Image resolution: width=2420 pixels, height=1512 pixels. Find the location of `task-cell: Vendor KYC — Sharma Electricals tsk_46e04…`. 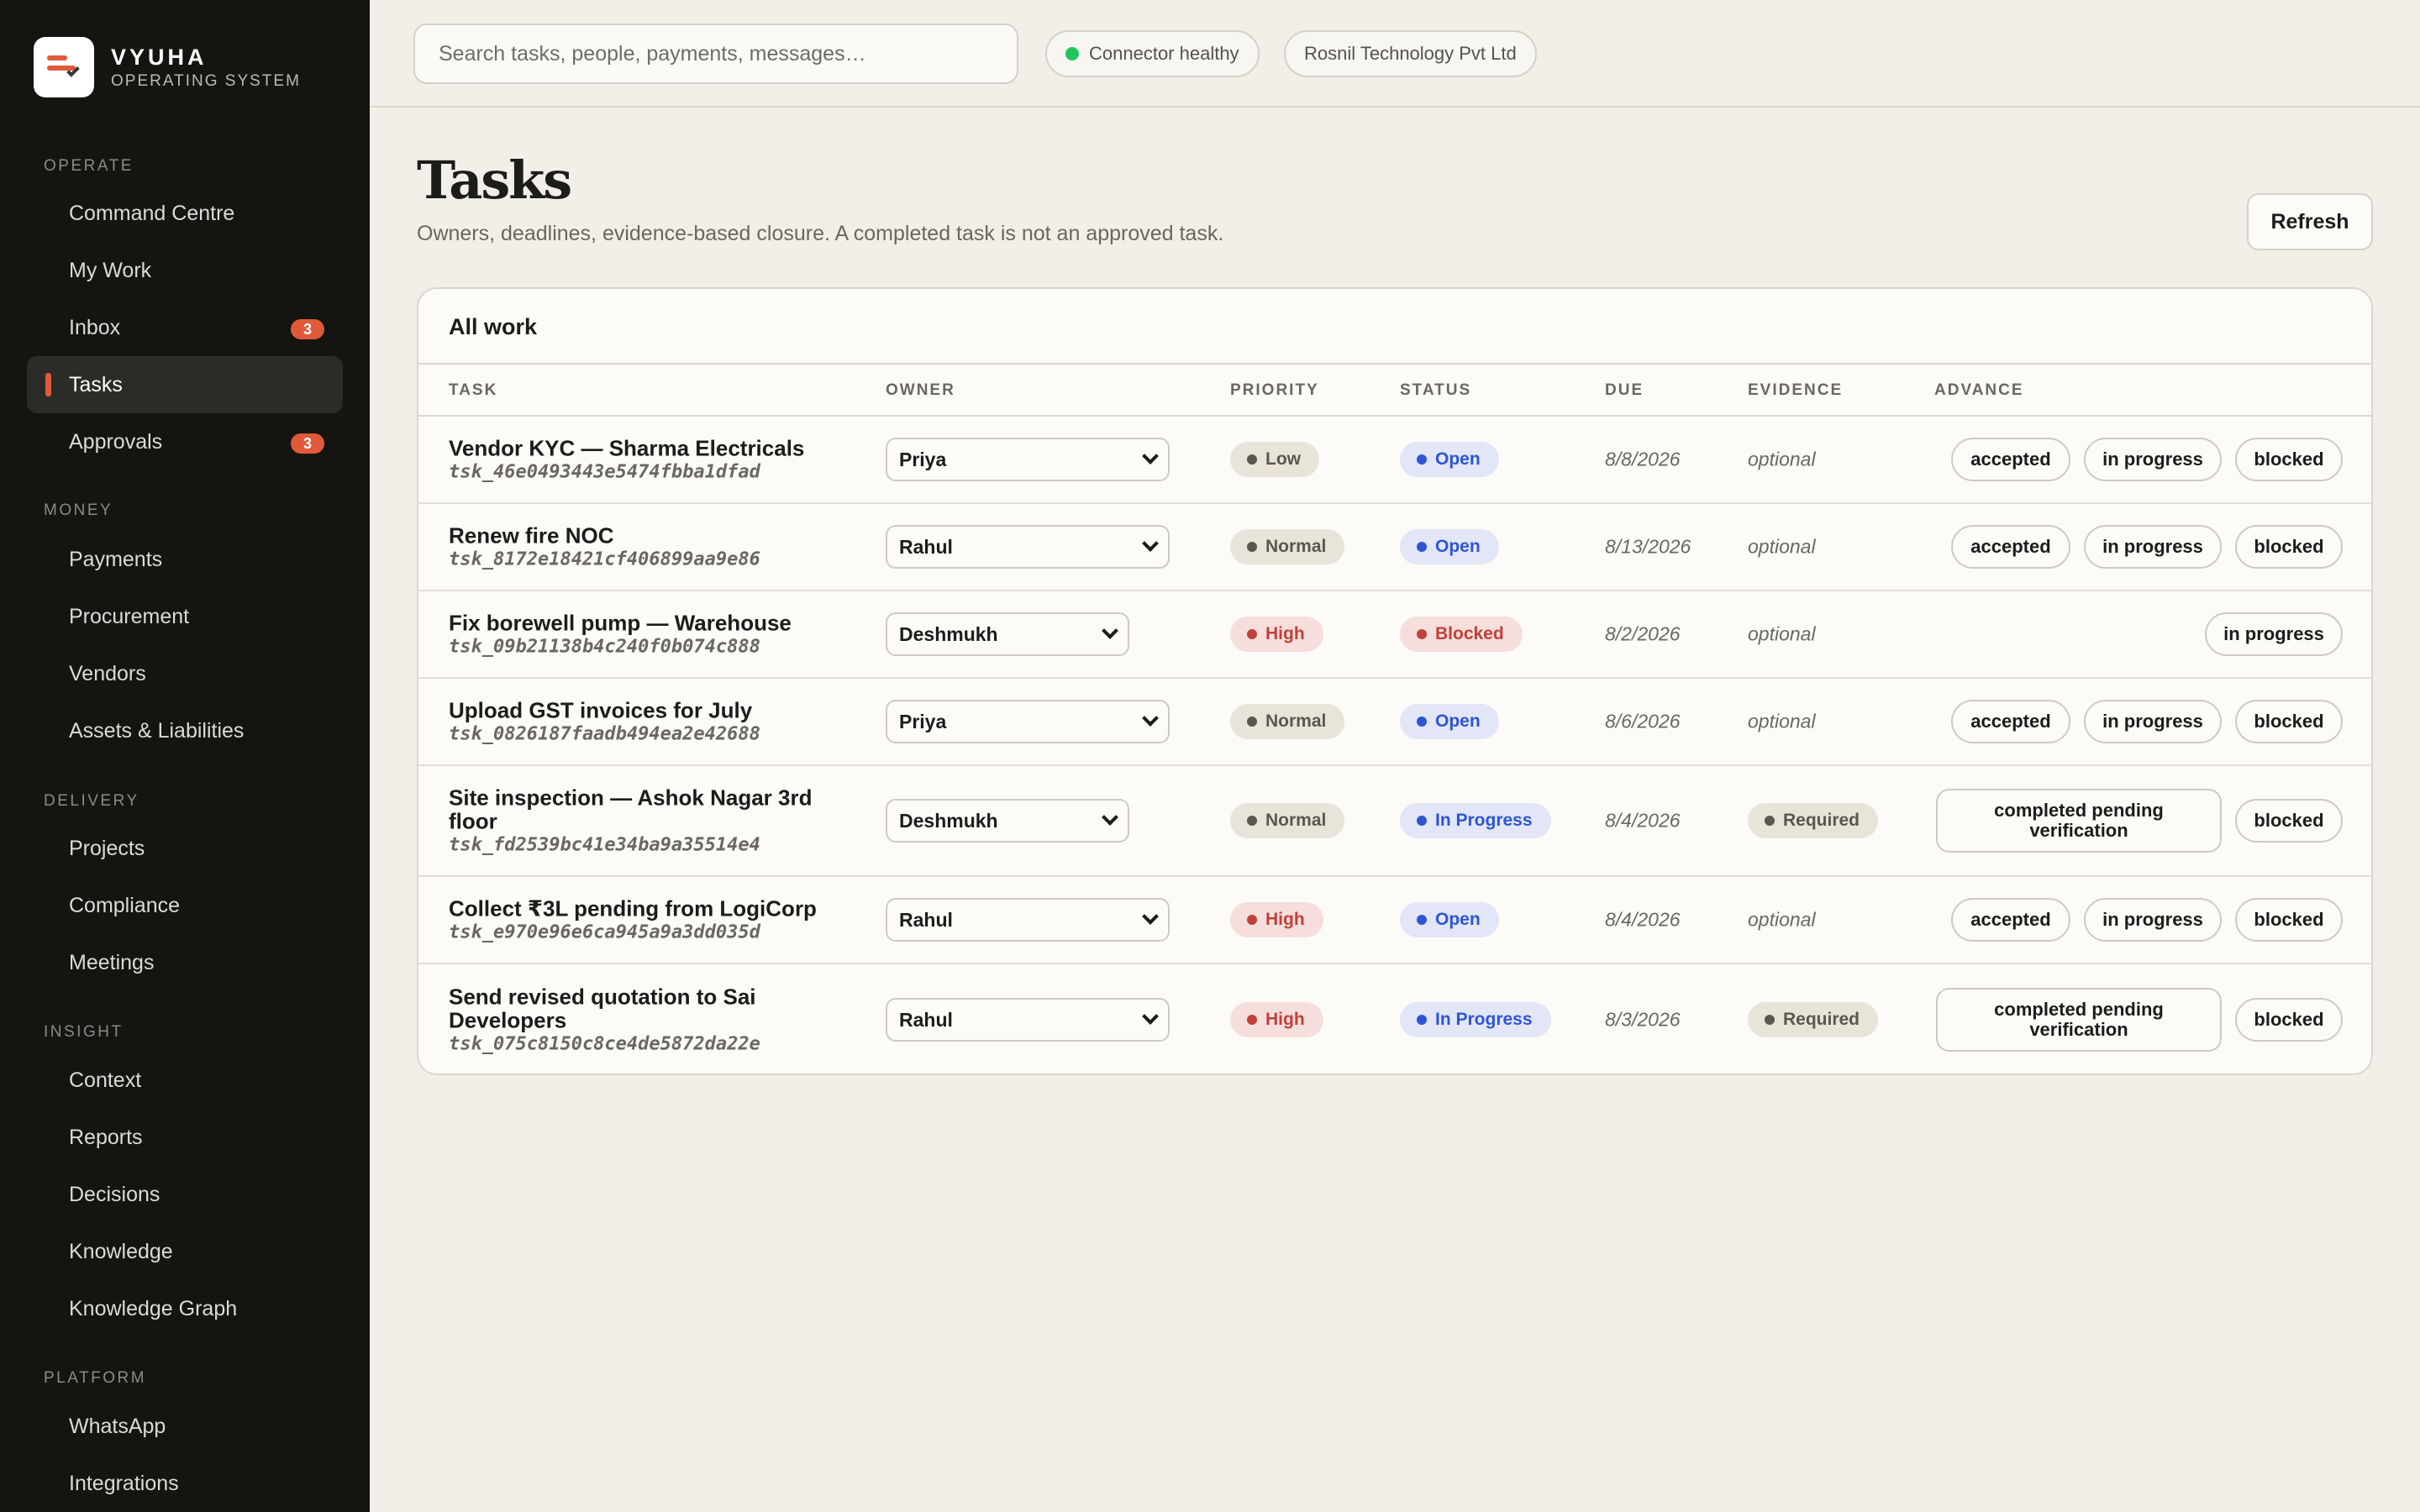

task-cell: Vendor KYC — Sharma Electricals tsk_46e04… is located at coordinates (633, 460).